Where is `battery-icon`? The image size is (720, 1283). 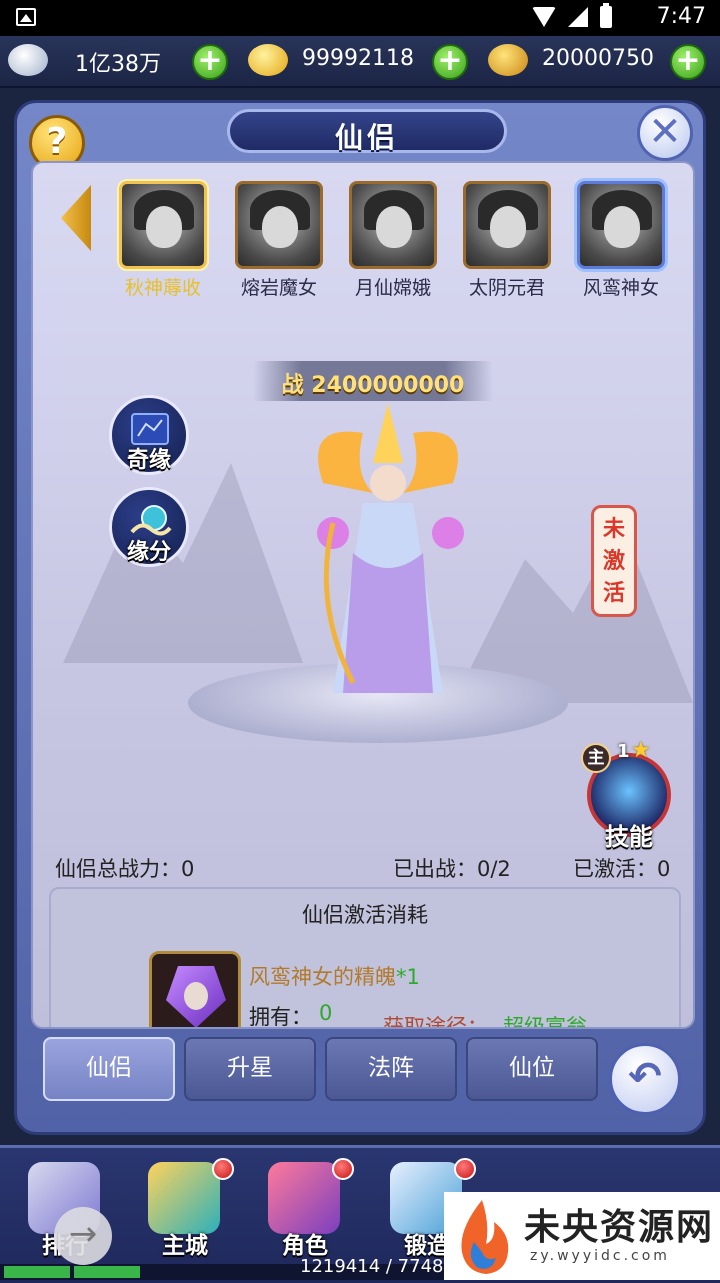
battery-icon is located at coordinates (606, 15).